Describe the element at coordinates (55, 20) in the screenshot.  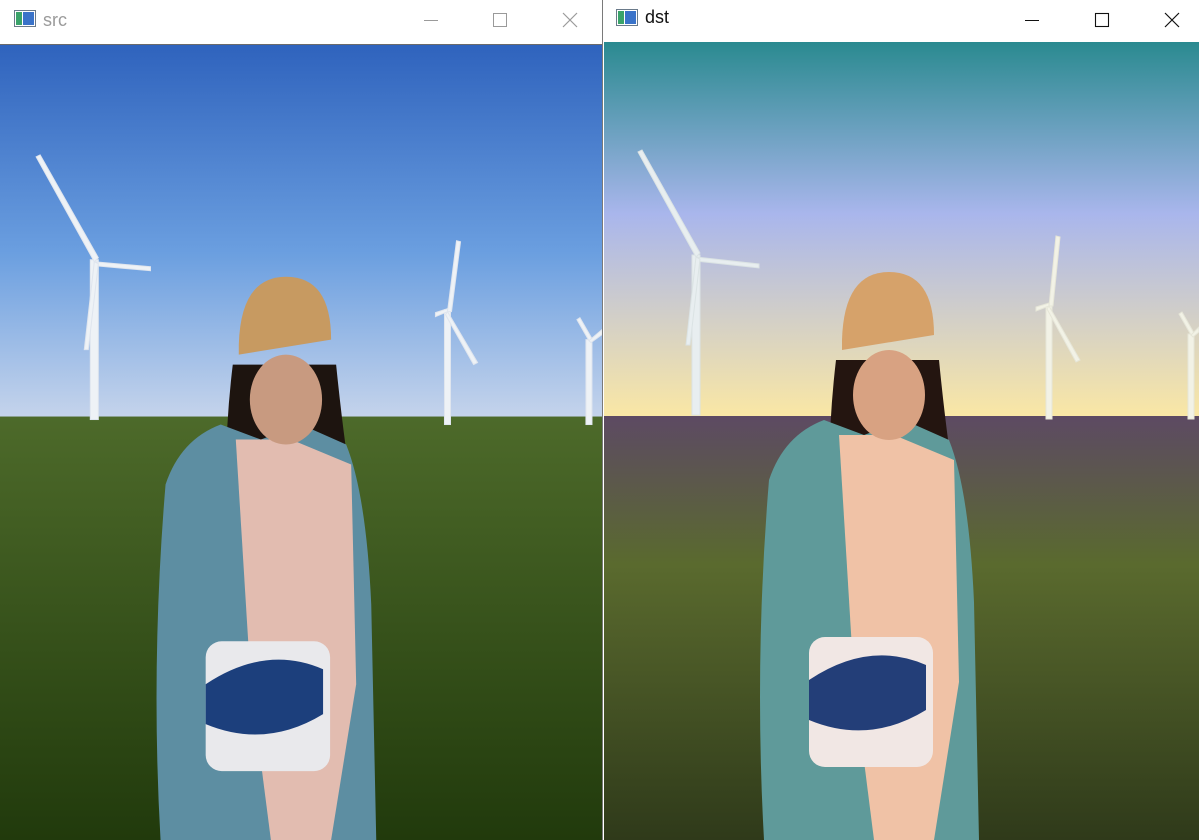
I see `window-title: src` at that location.